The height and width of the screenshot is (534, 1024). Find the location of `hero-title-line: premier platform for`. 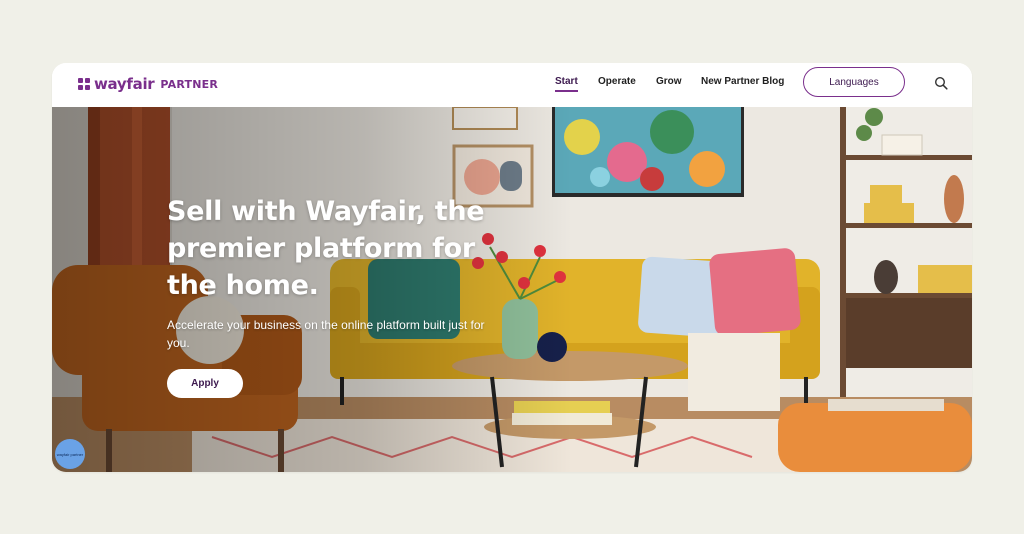

hero-title-line: premier platform for is located at coordinates (321, 248).